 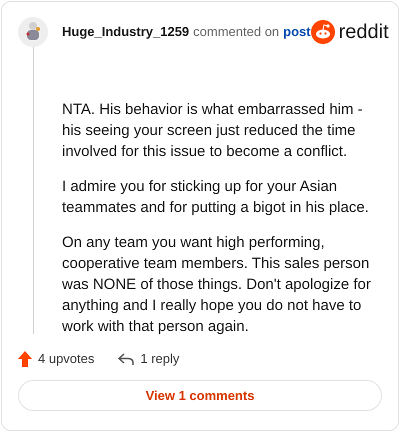 I want to click on reply-count: 1 reply, so click(x=160, y=359).